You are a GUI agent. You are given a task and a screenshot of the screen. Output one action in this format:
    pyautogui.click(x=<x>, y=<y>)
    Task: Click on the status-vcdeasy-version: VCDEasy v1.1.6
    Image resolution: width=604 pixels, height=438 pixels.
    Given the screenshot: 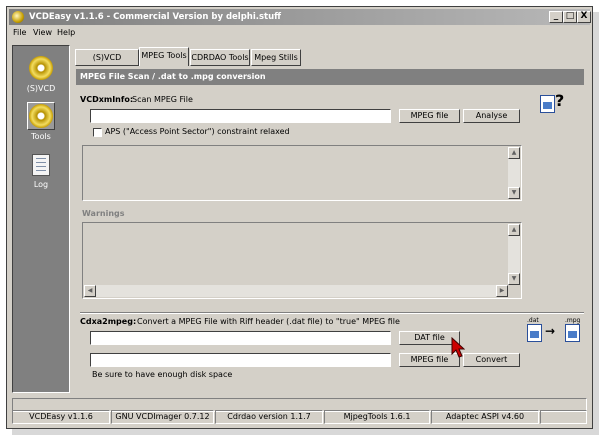 What is the action you would take?
    pyautogui.click(x=61, y=417)
    